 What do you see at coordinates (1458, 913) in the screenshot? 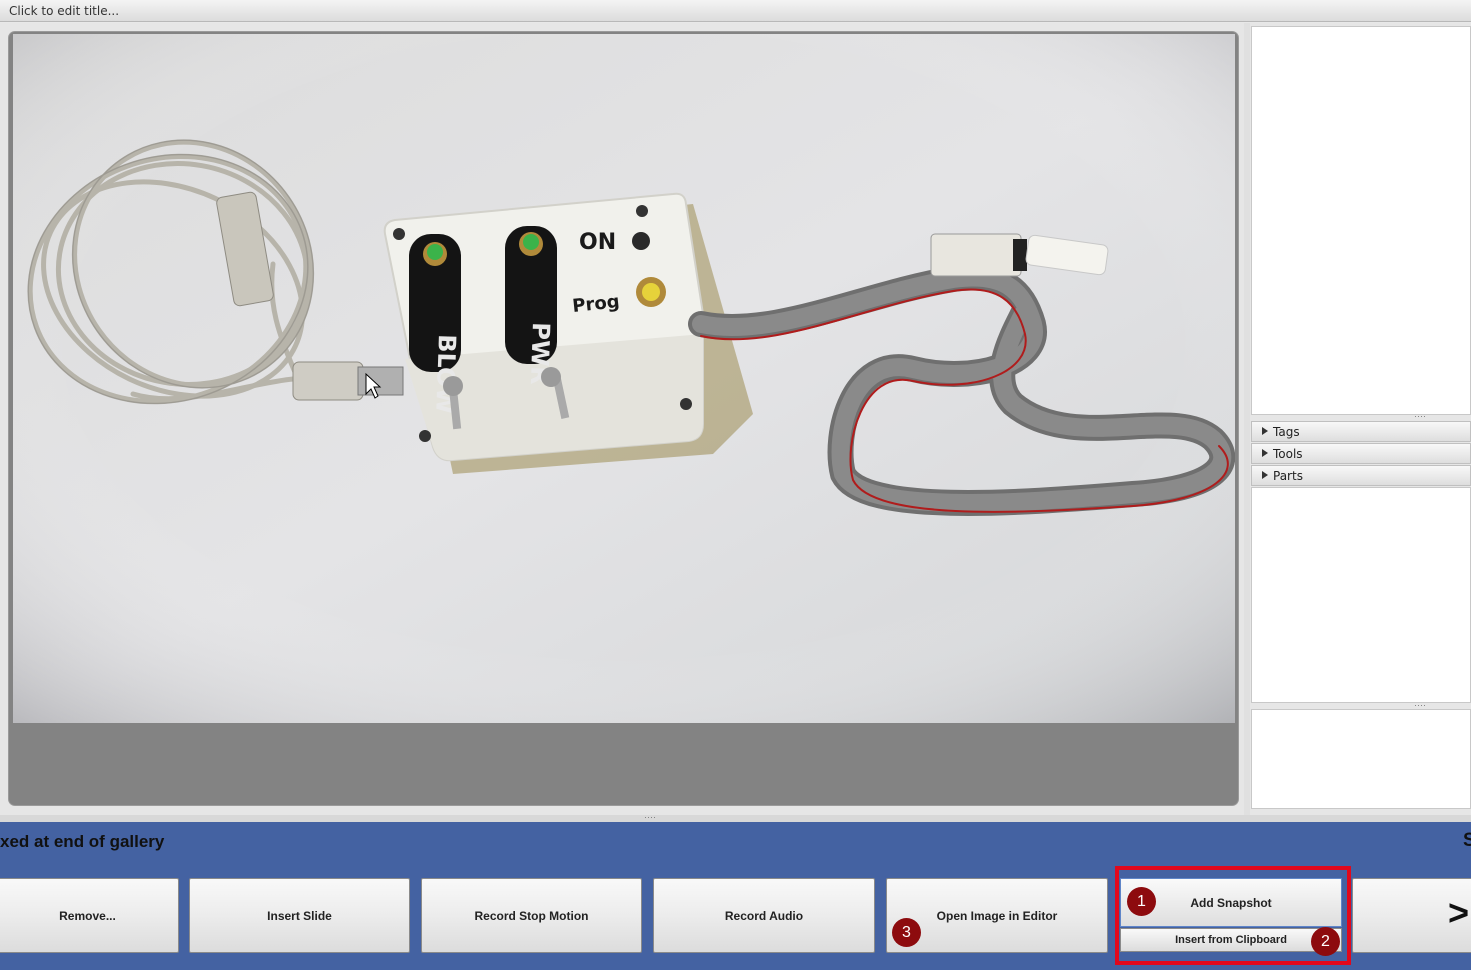
I see `next-arrow-icon: >` at bounding box center [1458, 913].